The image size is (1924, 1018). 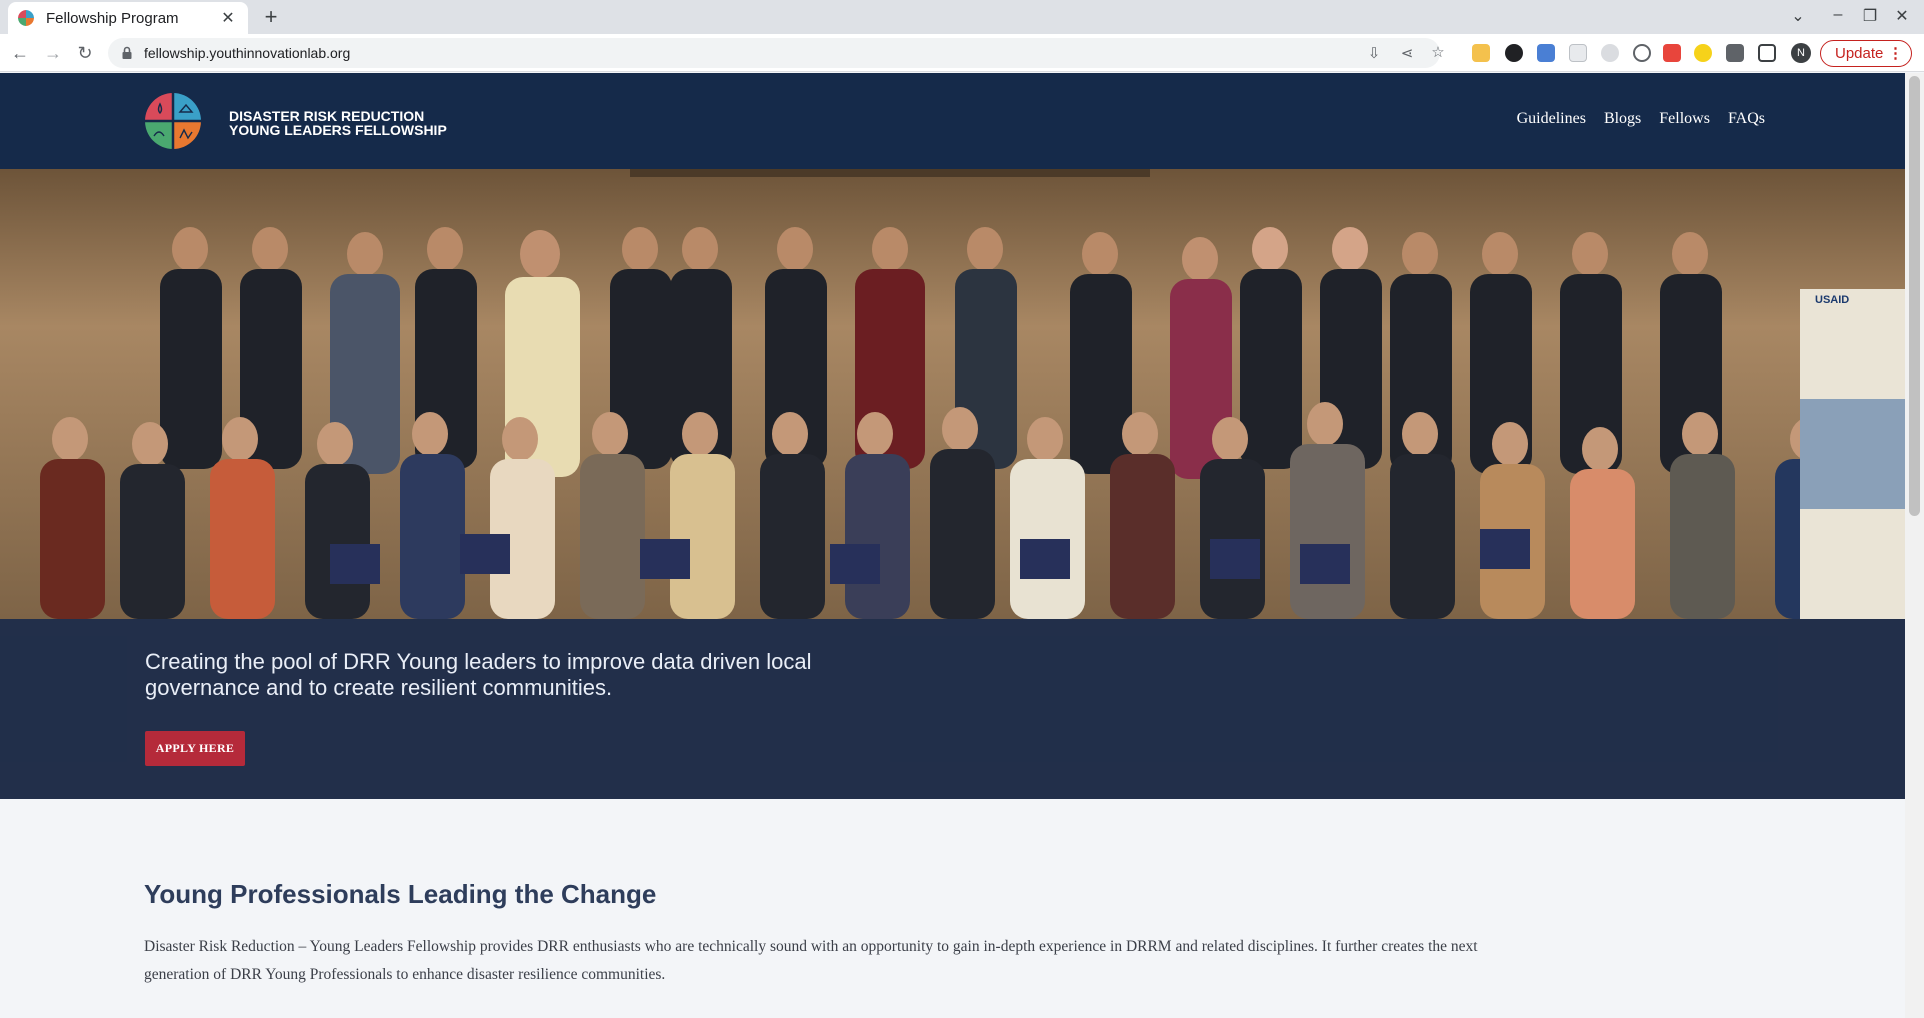 What do you see at coordinates (1610, 53) in the screenshot?
I see `extension-clock-icon` at bounding box center [1610, 53].